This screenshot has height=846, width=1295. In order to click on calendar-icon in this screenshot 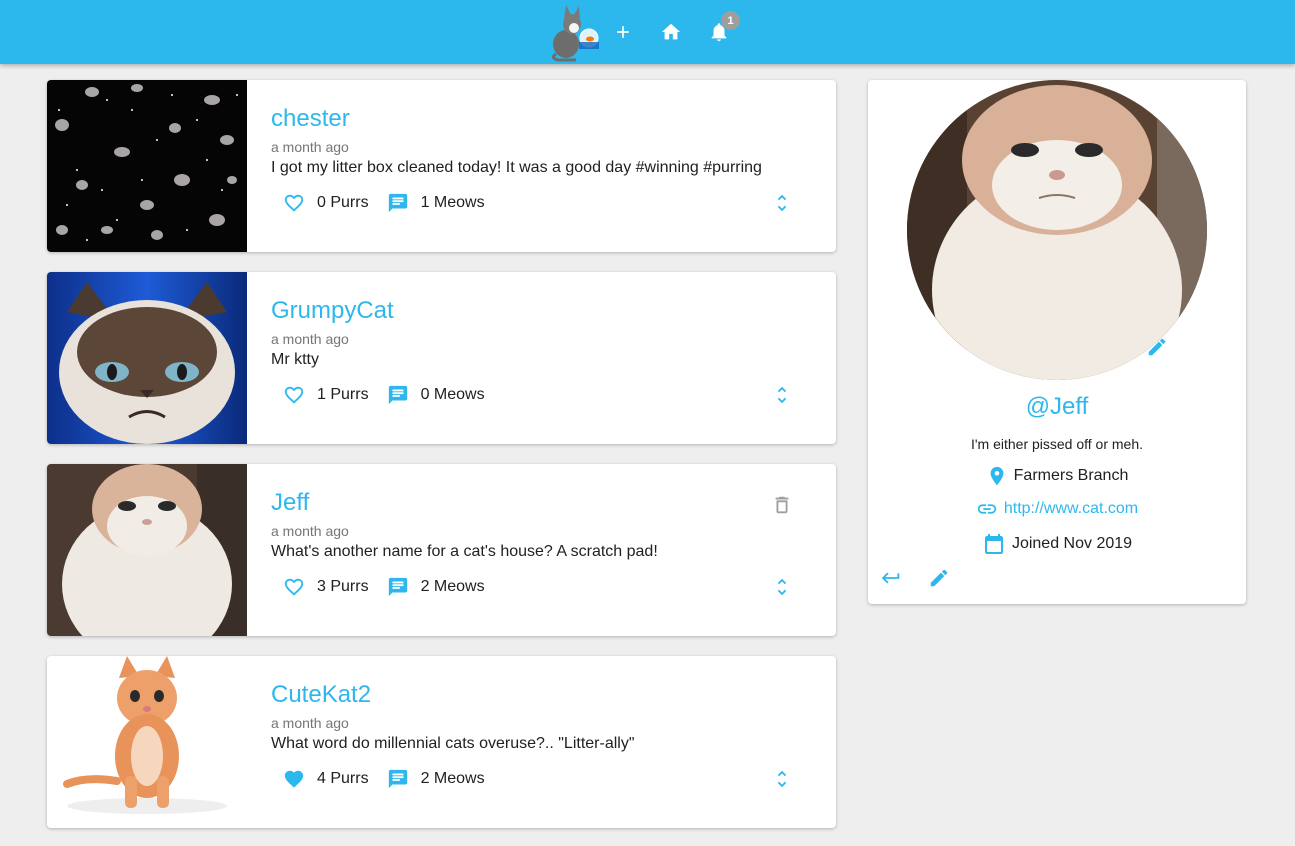, I will do `click(994, 544)`.